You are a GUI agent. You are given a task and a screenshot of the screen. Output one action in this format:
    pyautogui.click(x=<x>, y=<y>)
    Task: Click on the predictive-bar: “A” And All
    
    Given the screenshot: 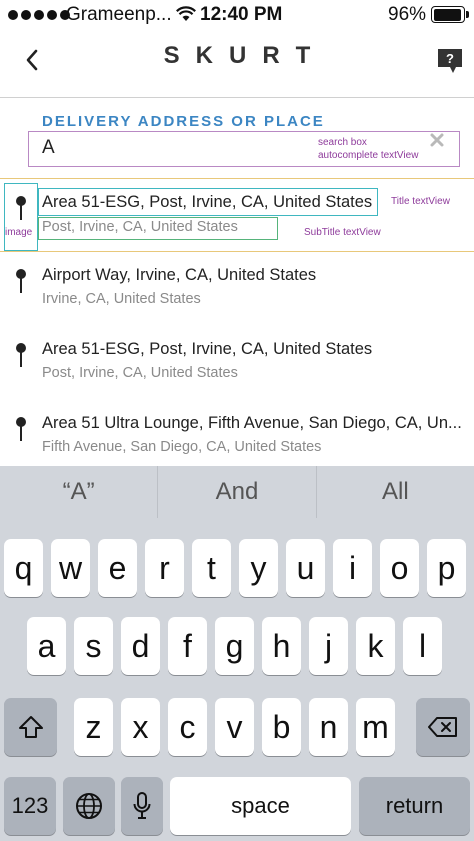 What is the action you would take?
    pyautogui.click(x=237, y=492)
    